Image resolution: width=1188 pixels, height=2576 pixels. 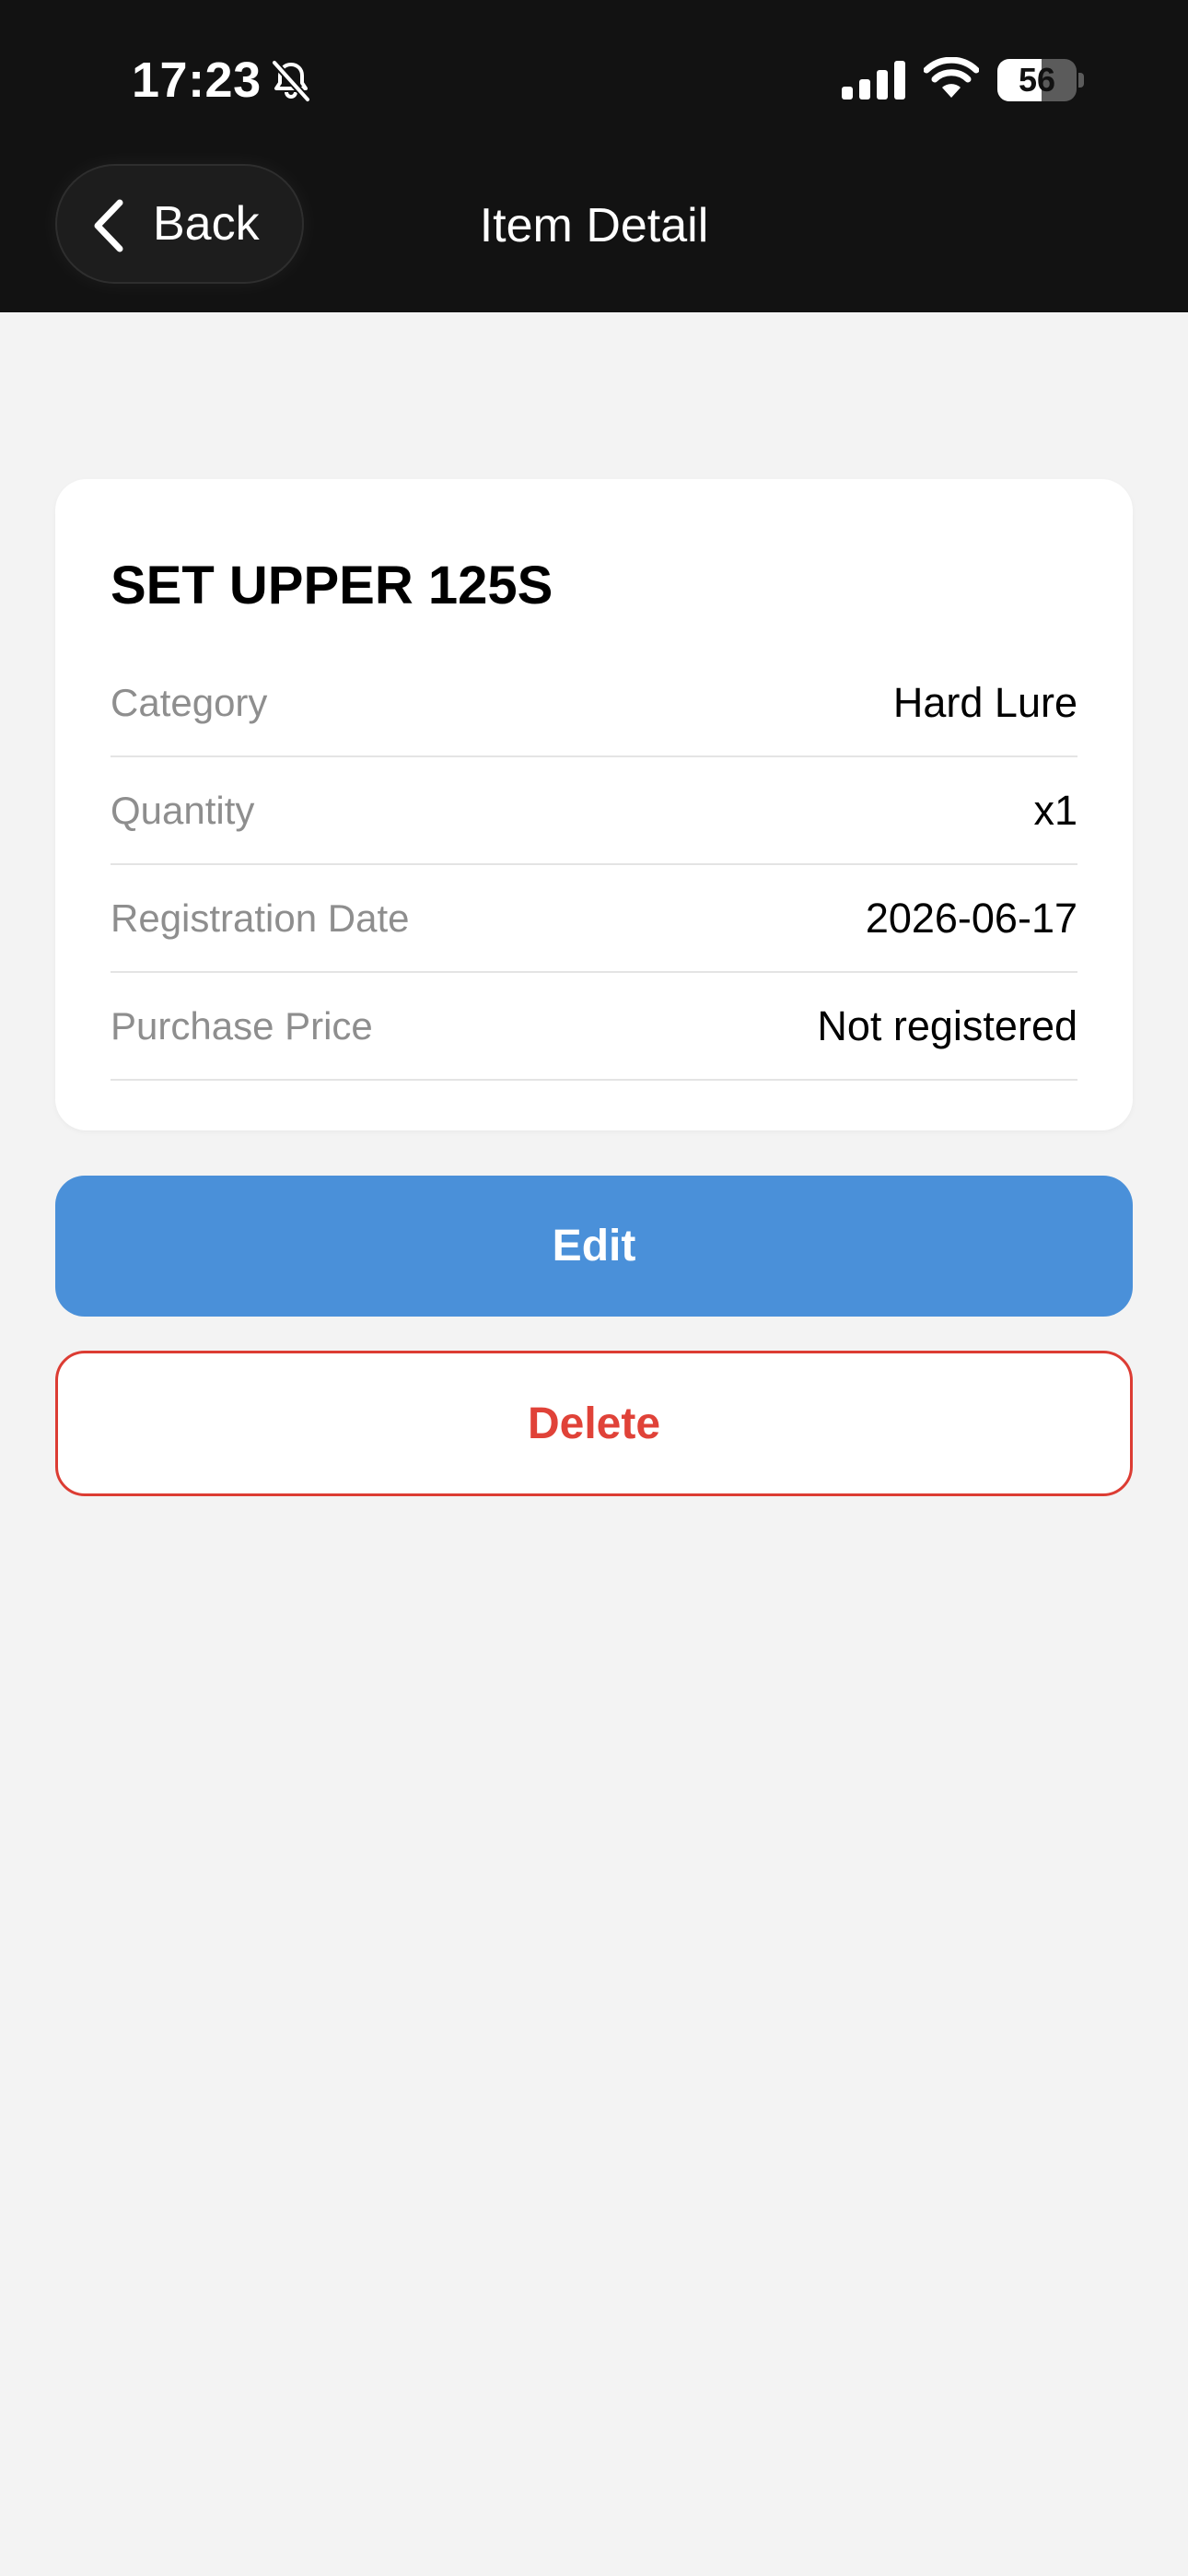 I want to click on quantity-label: Quantity, so click(x=183, y=810).